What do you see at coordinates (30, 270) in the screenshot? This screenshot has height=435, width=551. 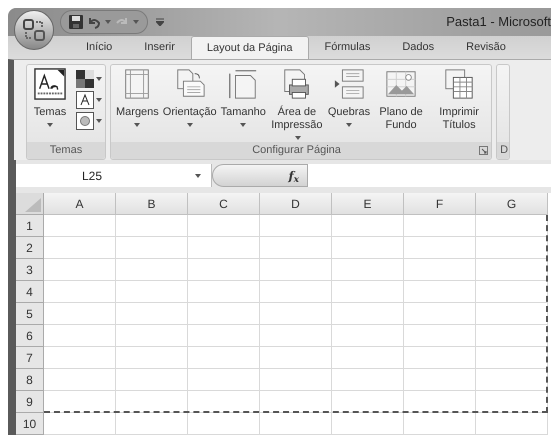 I see `row-header: 3` at bounding box center [30, 270].